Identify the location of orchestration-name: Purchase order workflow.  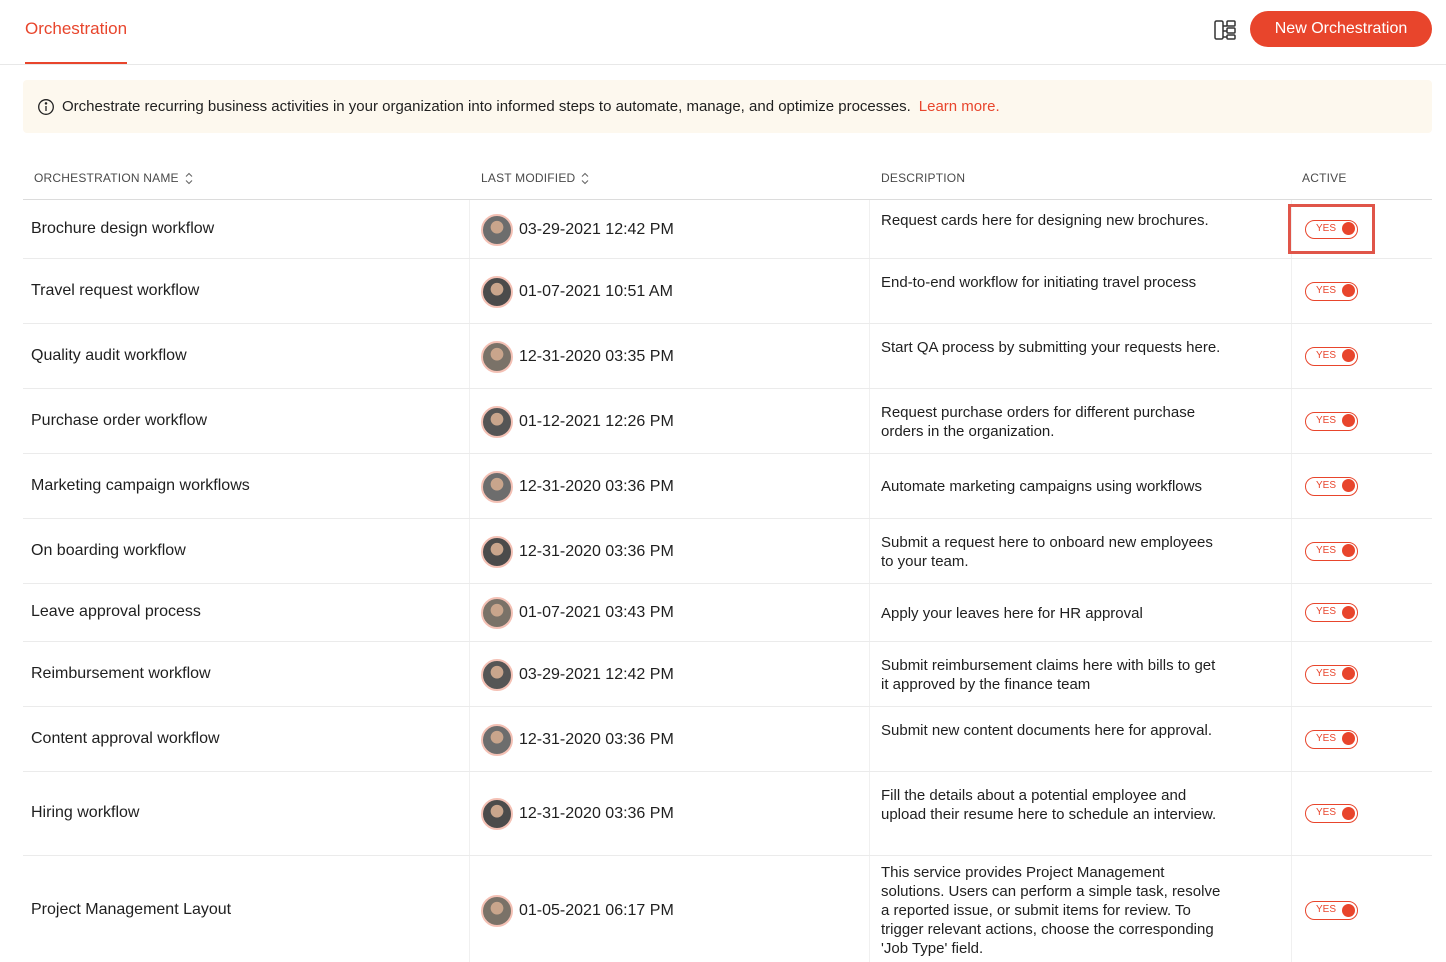
(119, 421).